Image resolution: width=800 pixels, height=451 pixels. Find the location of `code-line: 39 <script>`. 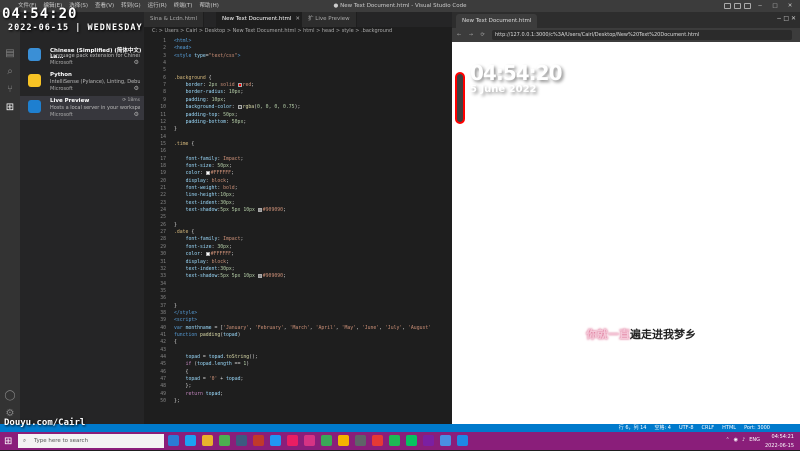

code-line: 39 <script> is located at coordinates (298, 320).